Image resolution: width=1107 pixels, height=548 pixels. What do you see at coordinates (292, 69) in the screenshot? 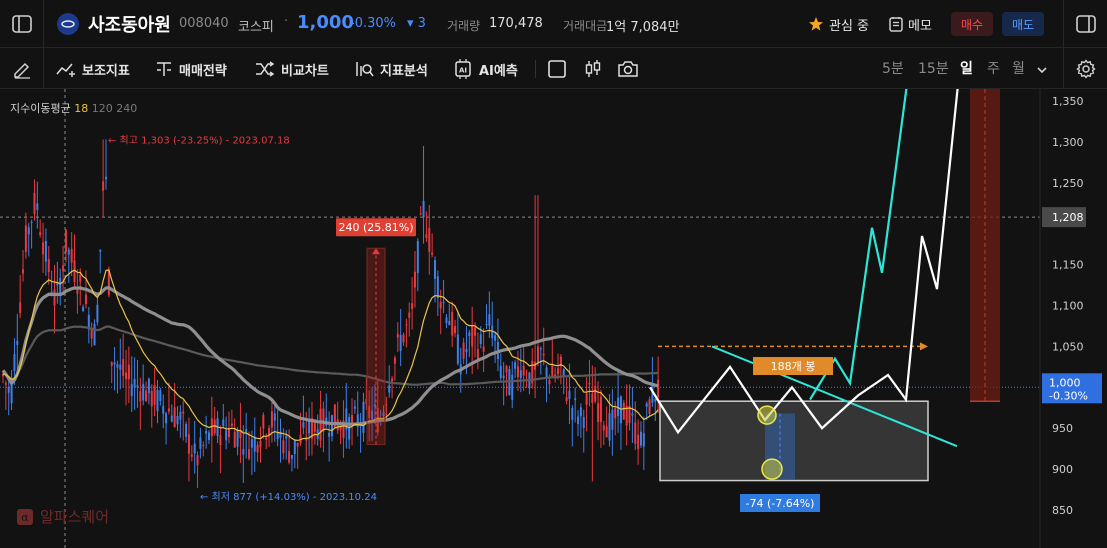
I see `compare-button: 비교차트` at bounding box center [292, 69].